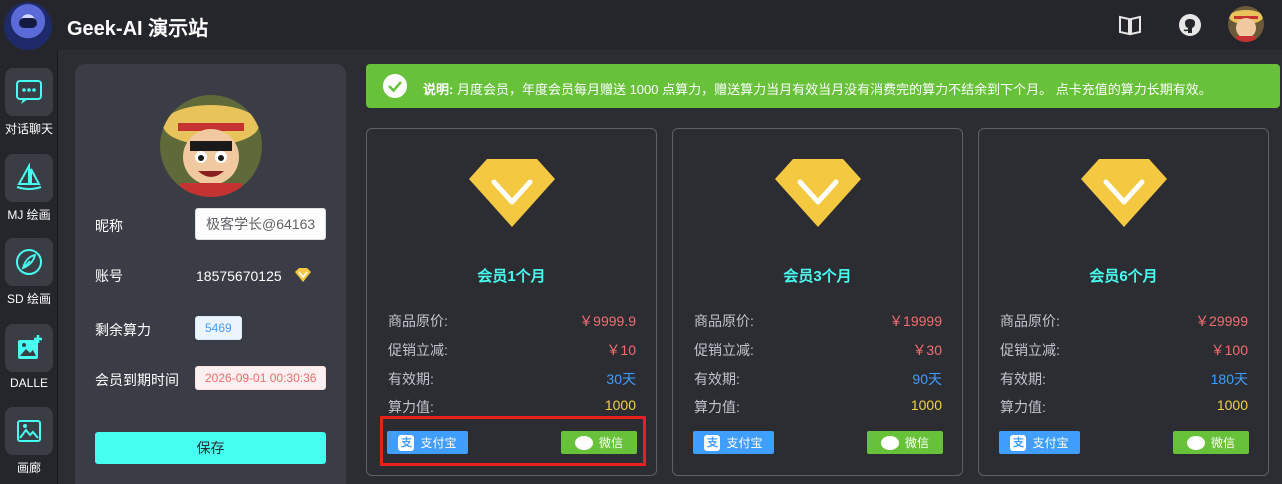  I want to click on user-avatar, so click(1246, 24).